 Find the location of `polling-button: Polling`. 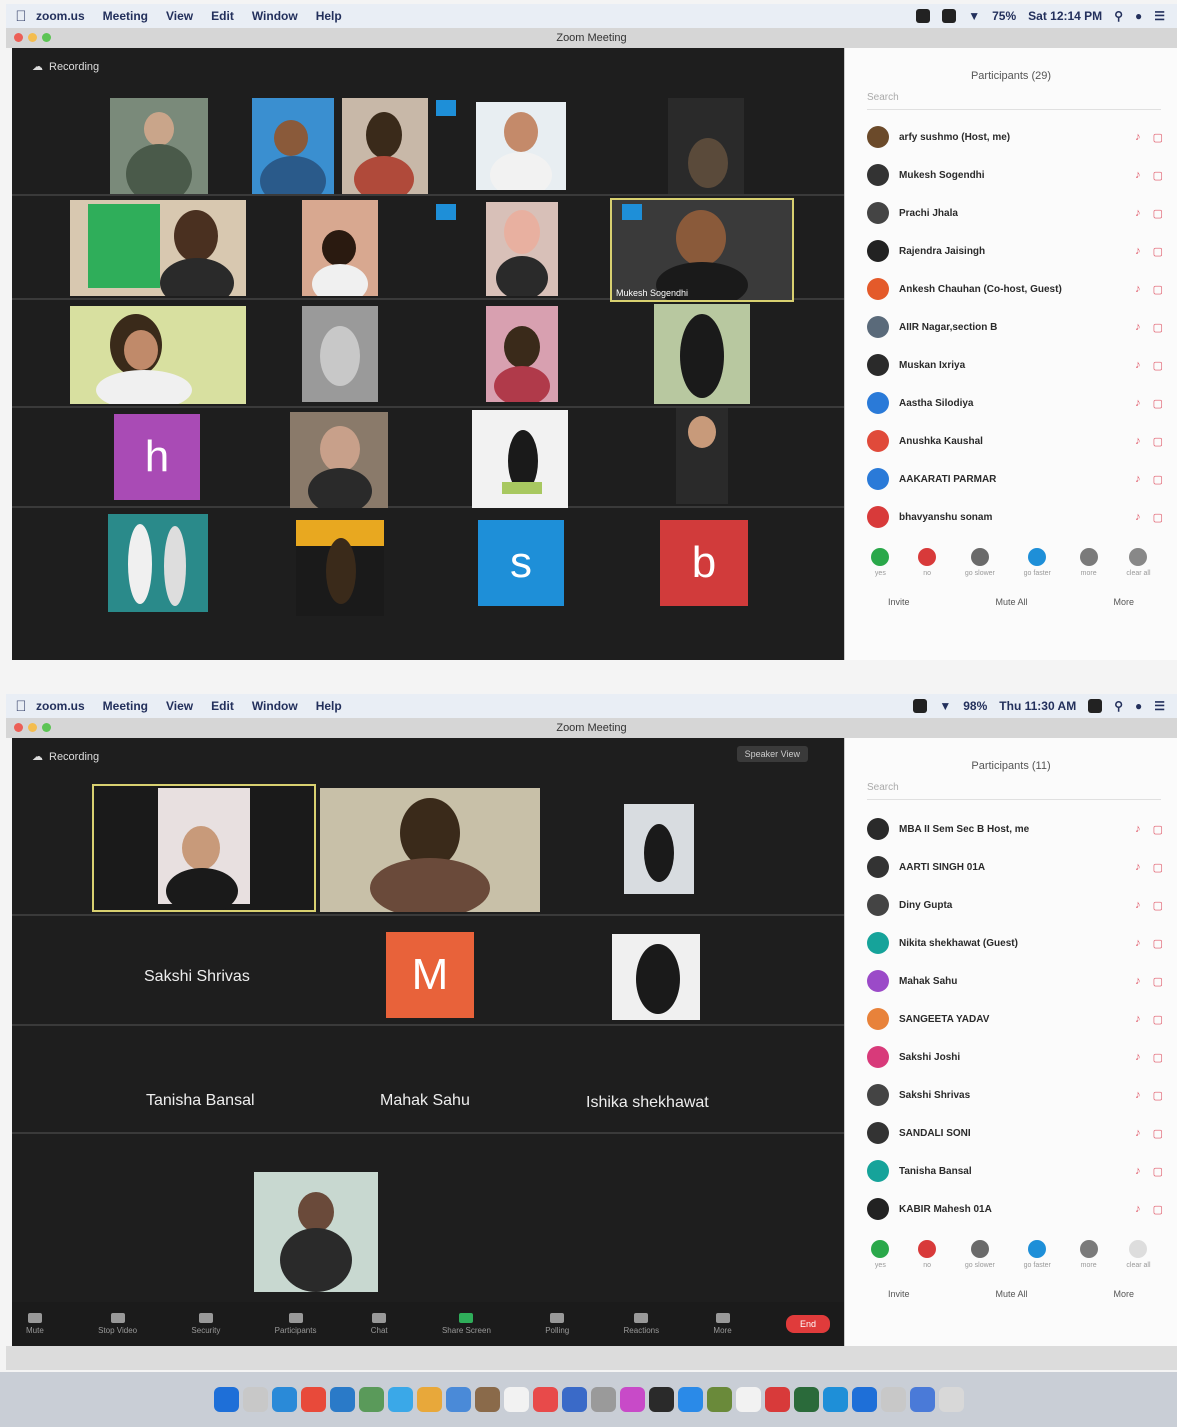

polling-button: Polling is located at coordinates (557, 1324).